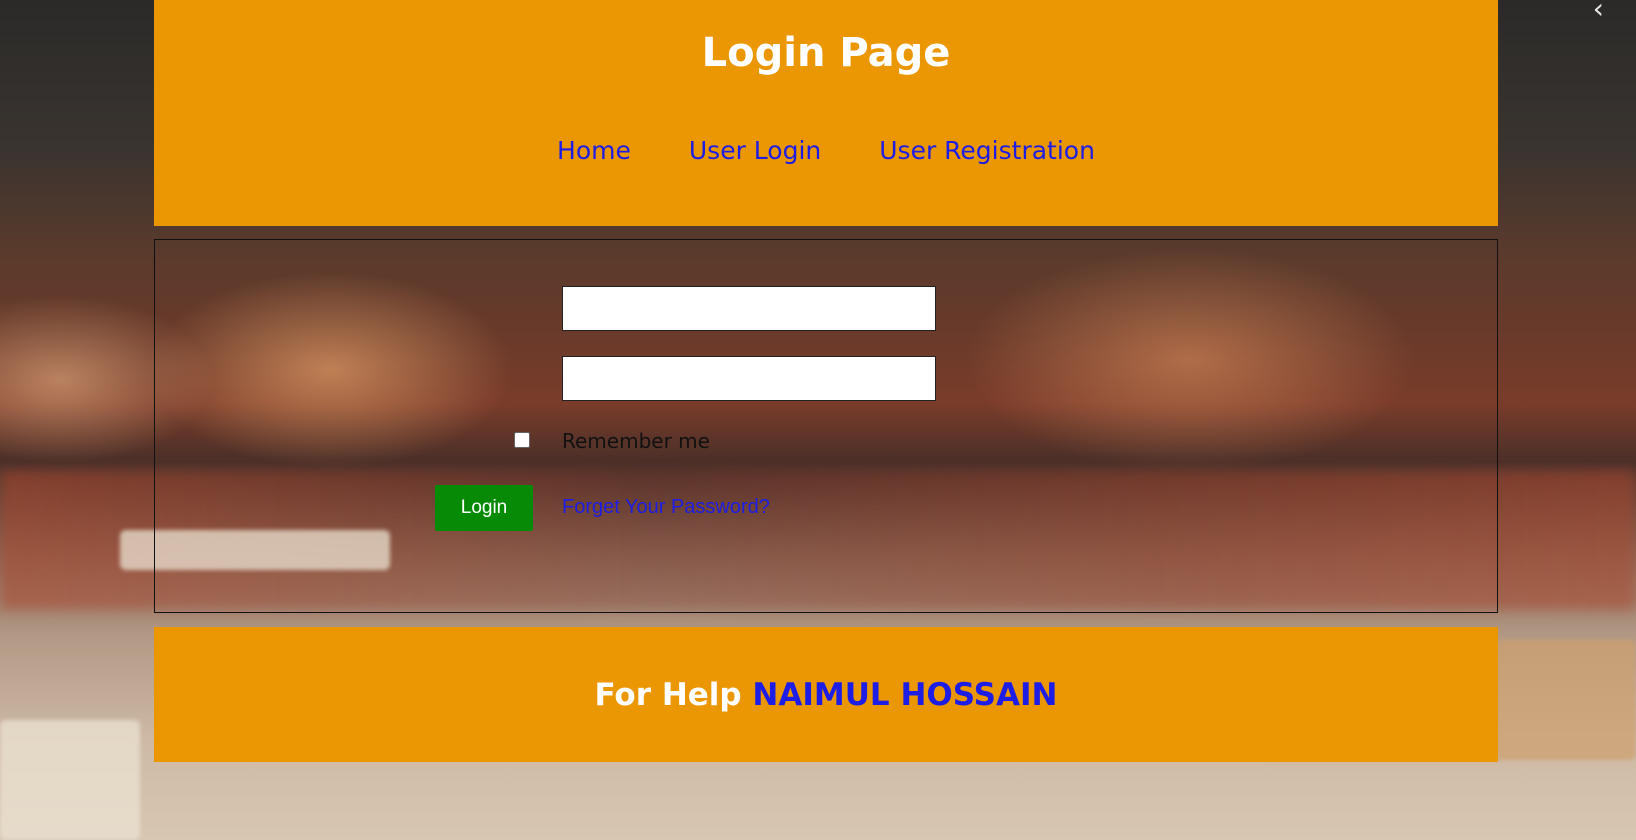 The image size is (1636, 840). I want to click on nav-user-login-link: User Login, so click(755, 150).